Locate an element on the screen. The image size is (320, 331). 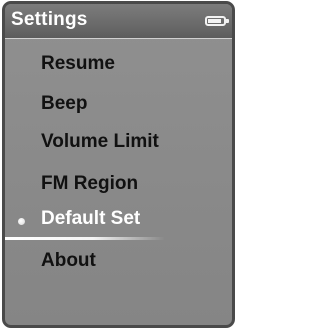
menu-item-about: About is located at coordinates (118, 261).